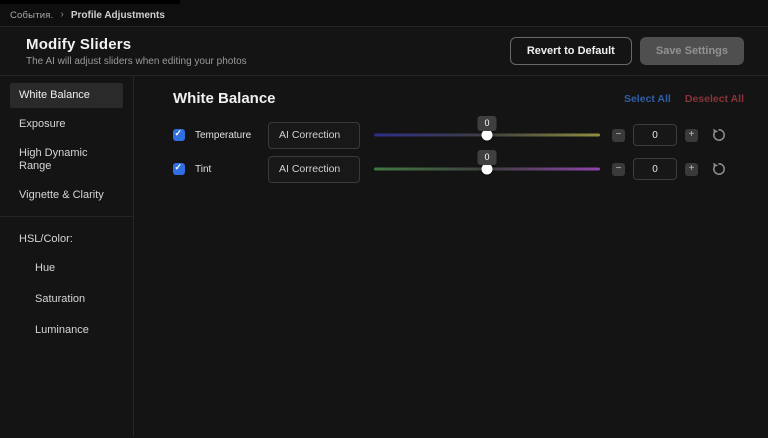 Image resolution: width=768 pixels, height=438 pixels. What do you see at coordinates (618, 135) in the screenshot?
I see `temperature-decrement-button: −` at bounding box center [618, 135].